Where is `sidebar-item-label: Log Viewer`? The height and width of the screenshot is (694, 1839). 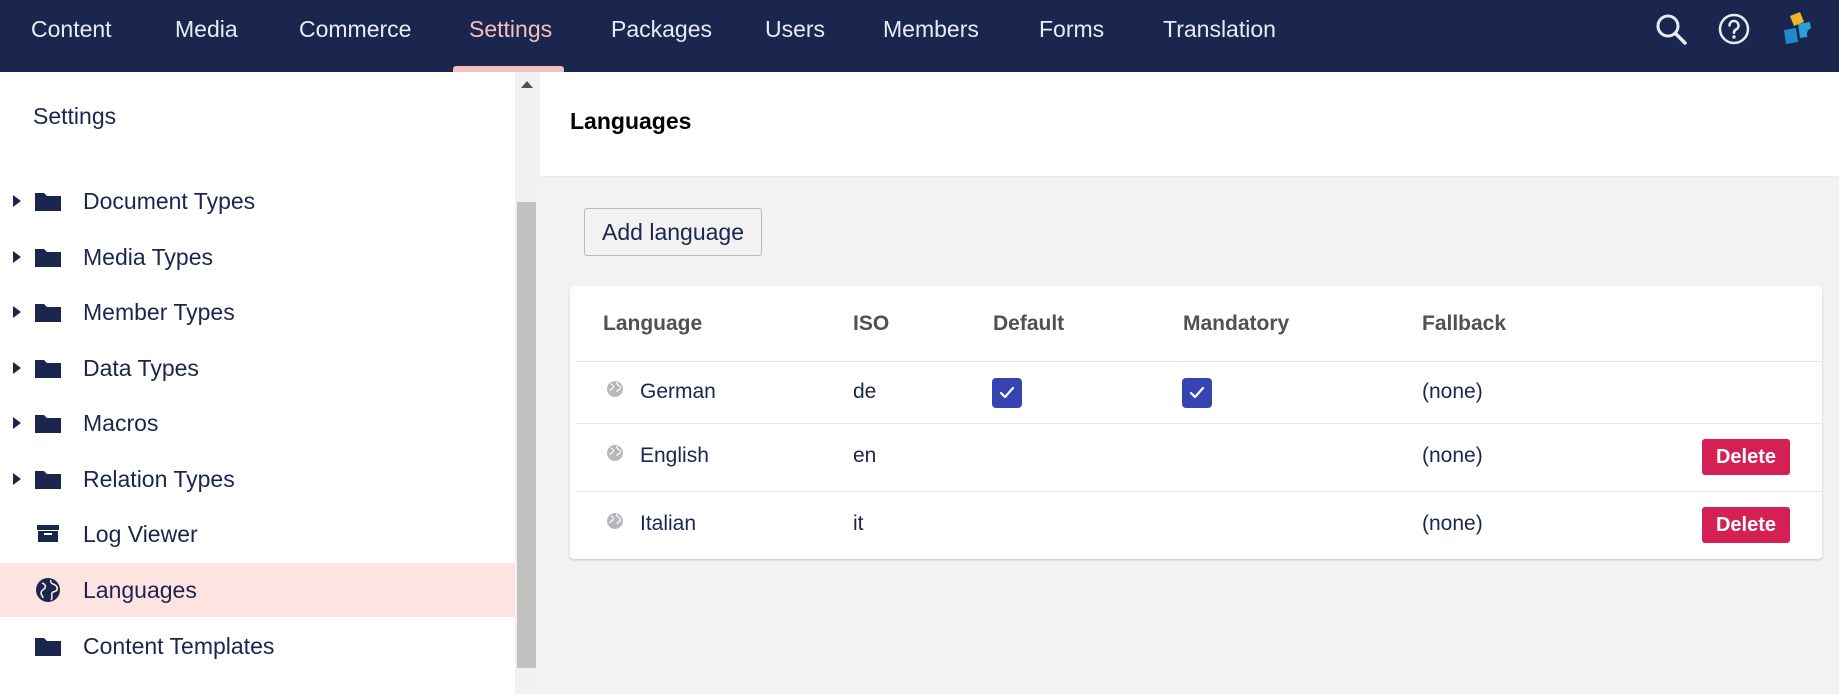 sidebar-item-label: Log Viewer is located at coordinates (140, 534).